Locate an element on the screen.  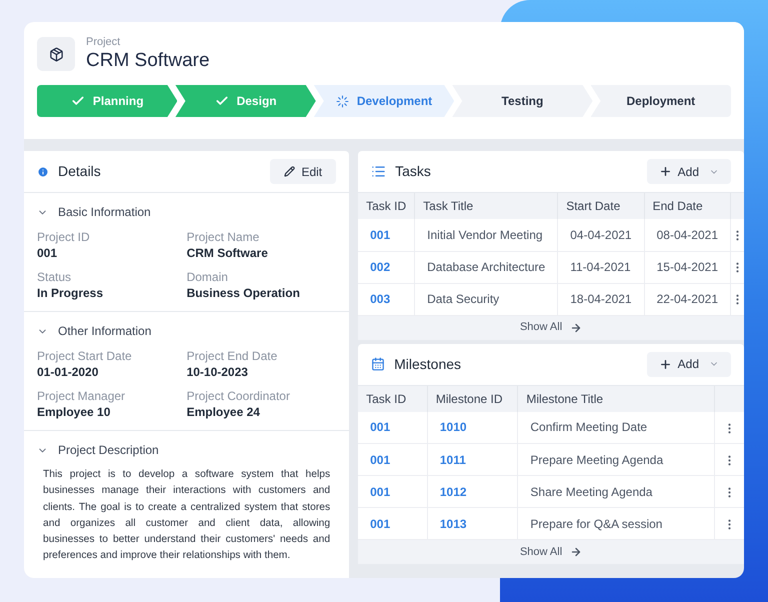
table-cell: 08-04-2021 is located at coordinates (687, 235).